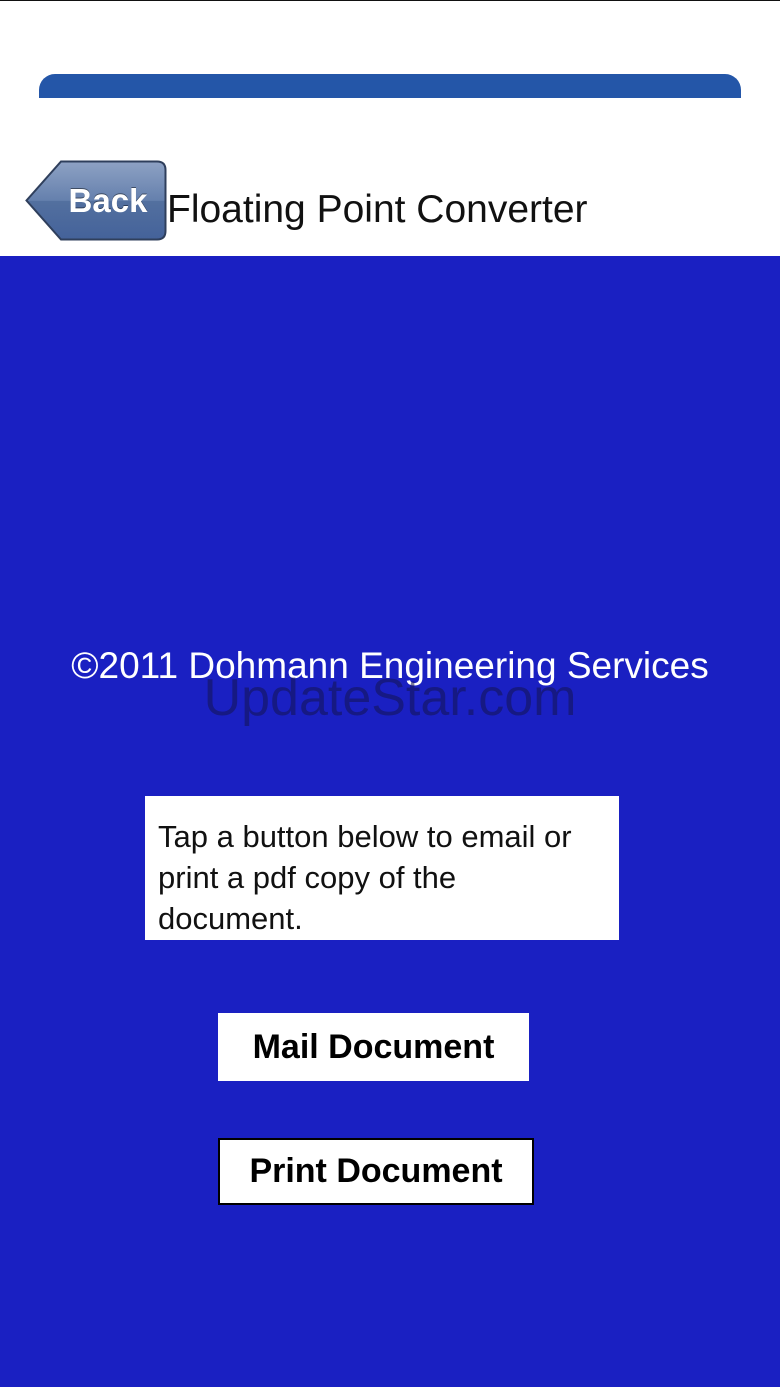 Image resolution: width=780 pixels, height=1387 pixels. What do you see at coordinates (390, 698) in the screenshot?
I see `watermark-text: UpdateStar.com` at bounding box center [390, 698].